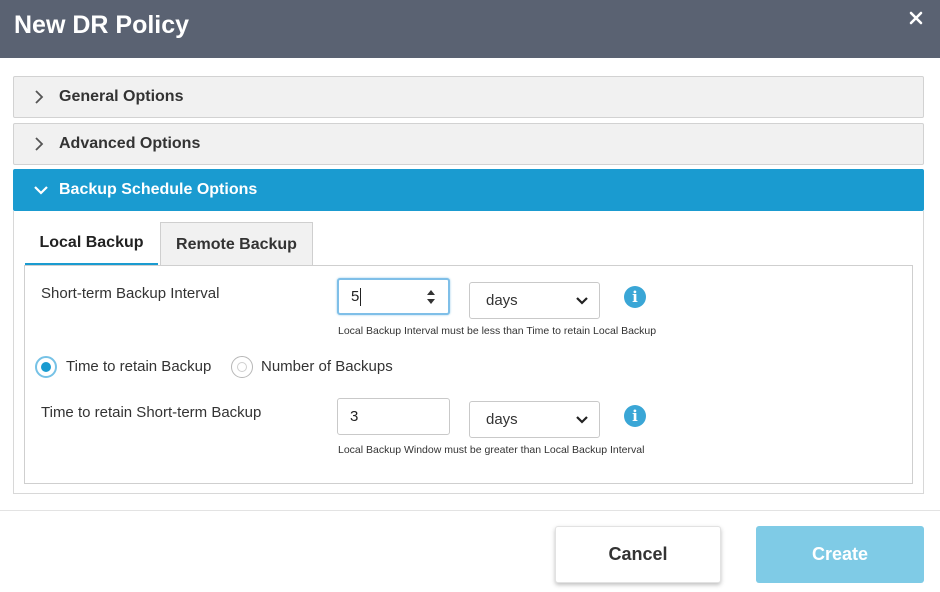 The image size is (940, 592). What do you see at coordinates (130, 293) in the screenshot?
I see `interval-label: Short-term Backup Interval` at bounding box center [130, 293].